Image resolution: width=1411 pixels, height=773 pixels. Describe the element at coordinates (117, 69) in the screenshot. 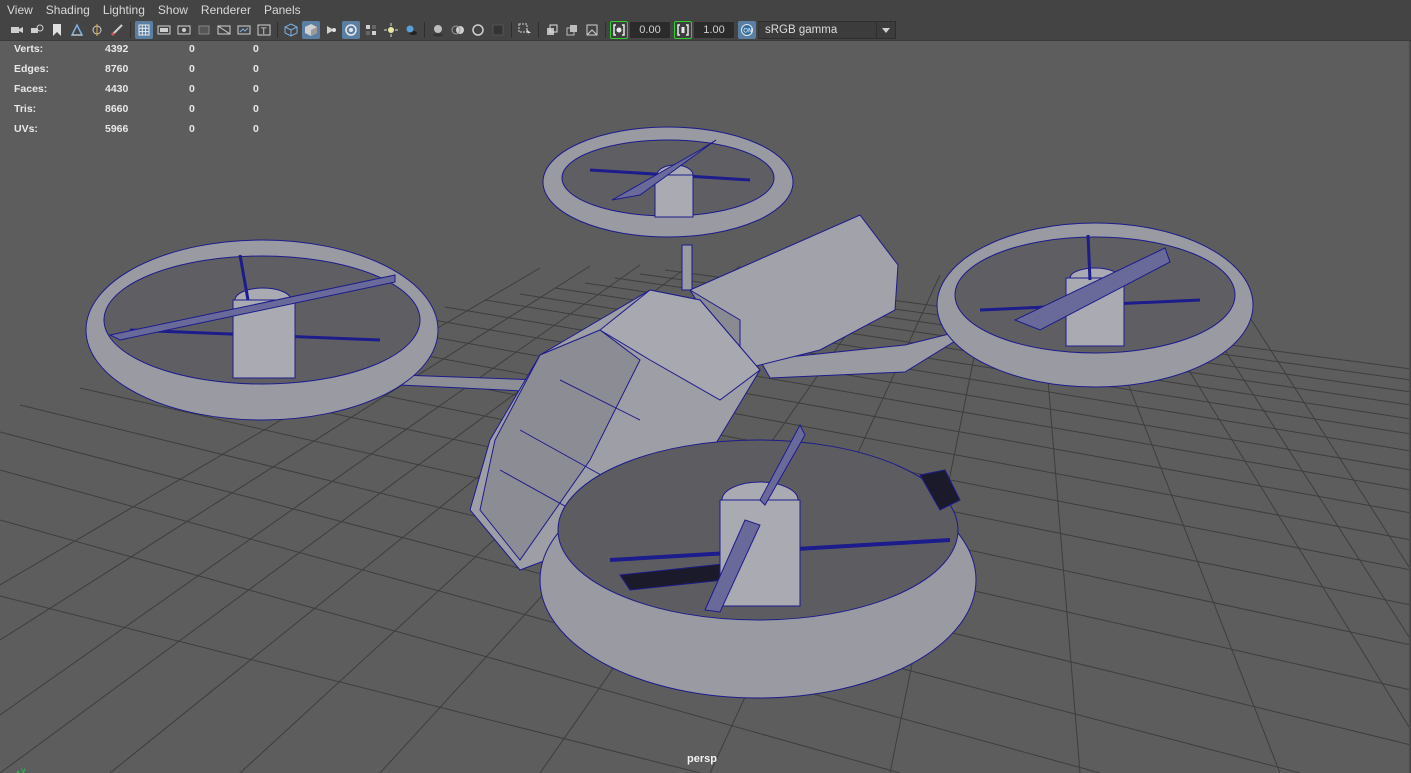

I see `hud-value: 8760` at that location.